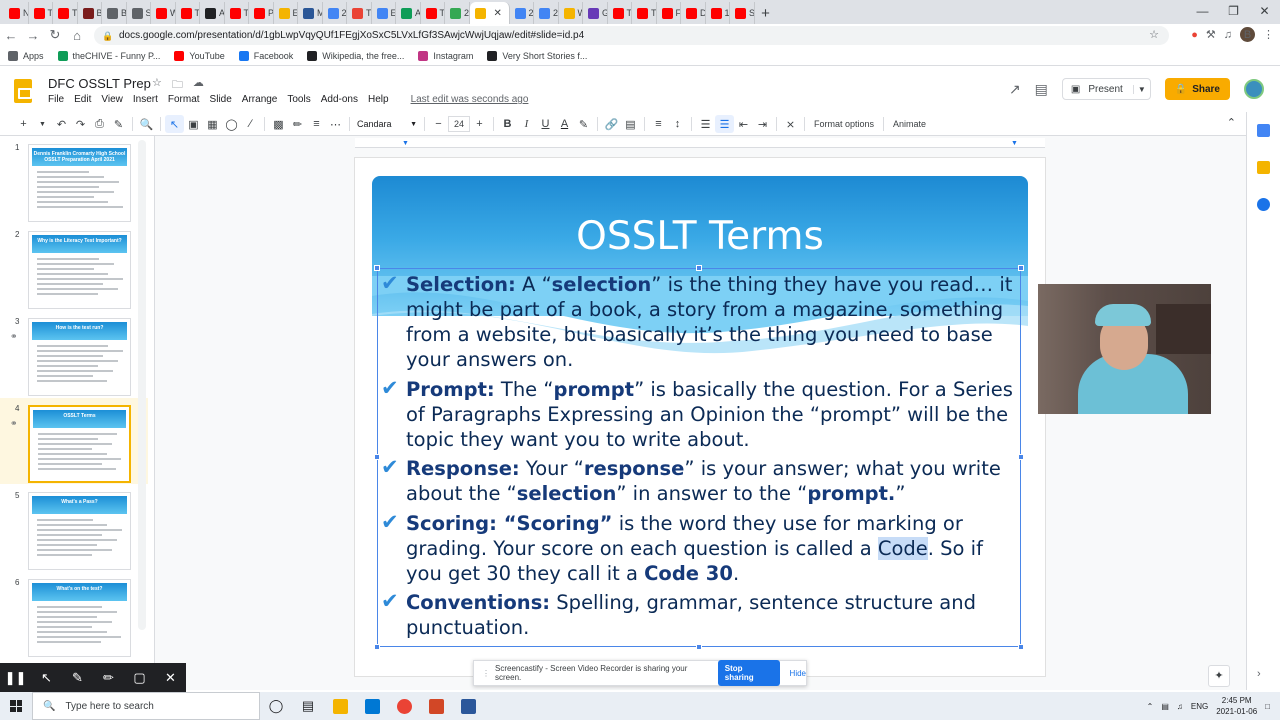  What do you see at coordinates (384, 13) in the screenshot?
I see `browser-tab: EN` at bounding box center [384, 13].